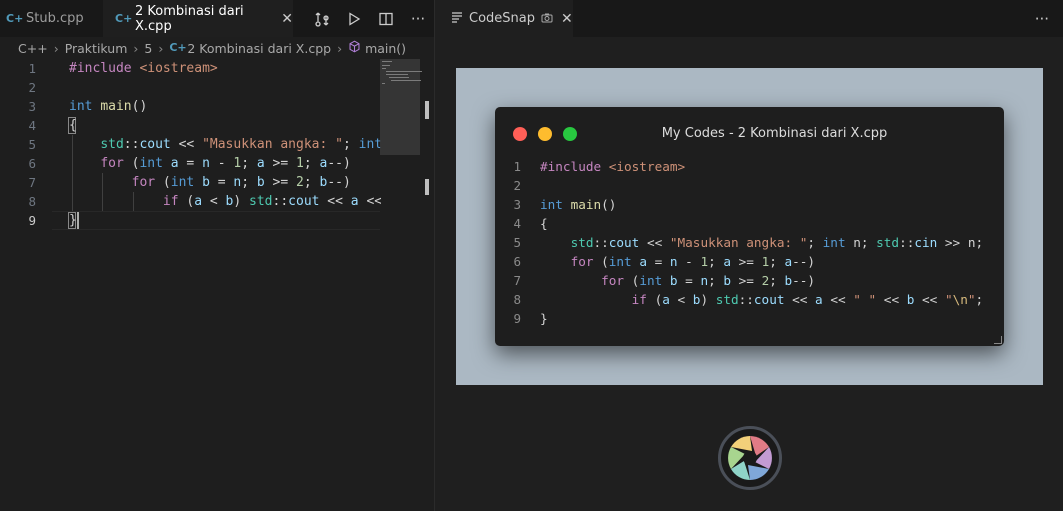 This screenshot has height=511, width=1063. Describe the element at coordinates (385, 48) in the screenshot. I see `breadcrumb-item: main()` at that location.